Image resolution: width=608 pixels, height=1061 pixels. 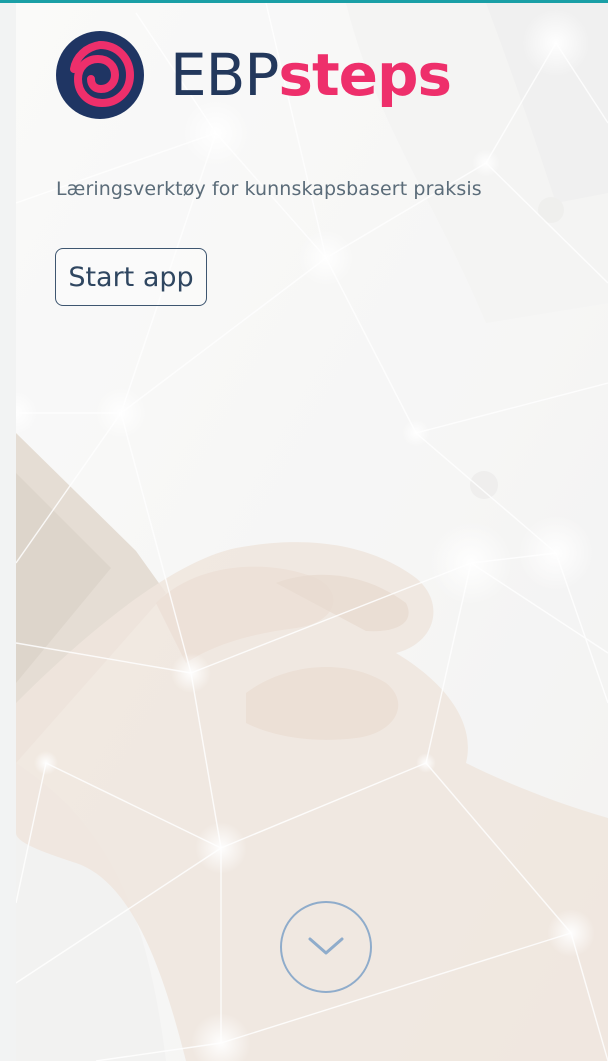 I want to click on scroll-down-button, so click(x=326, y=947).